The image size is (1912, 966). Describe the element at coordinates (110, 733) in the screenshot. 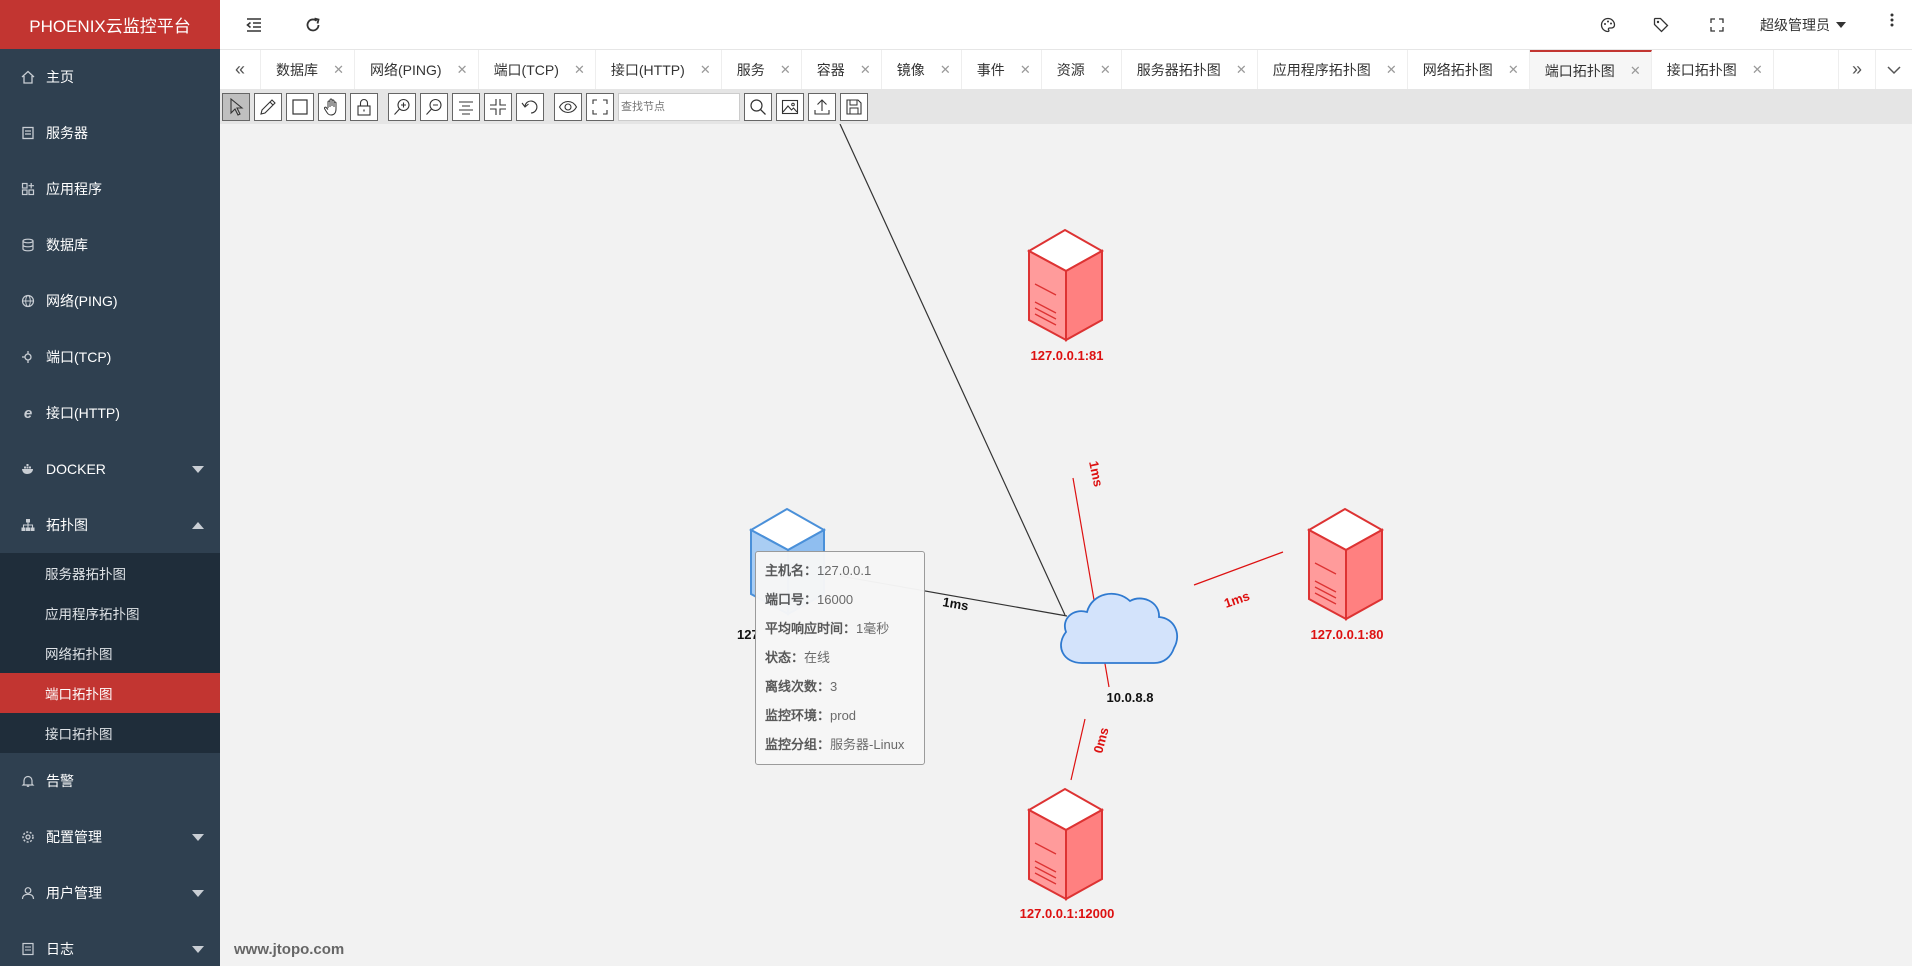

I see `sidebar-subitem-http-topology: 接口拓扑图` at that location.